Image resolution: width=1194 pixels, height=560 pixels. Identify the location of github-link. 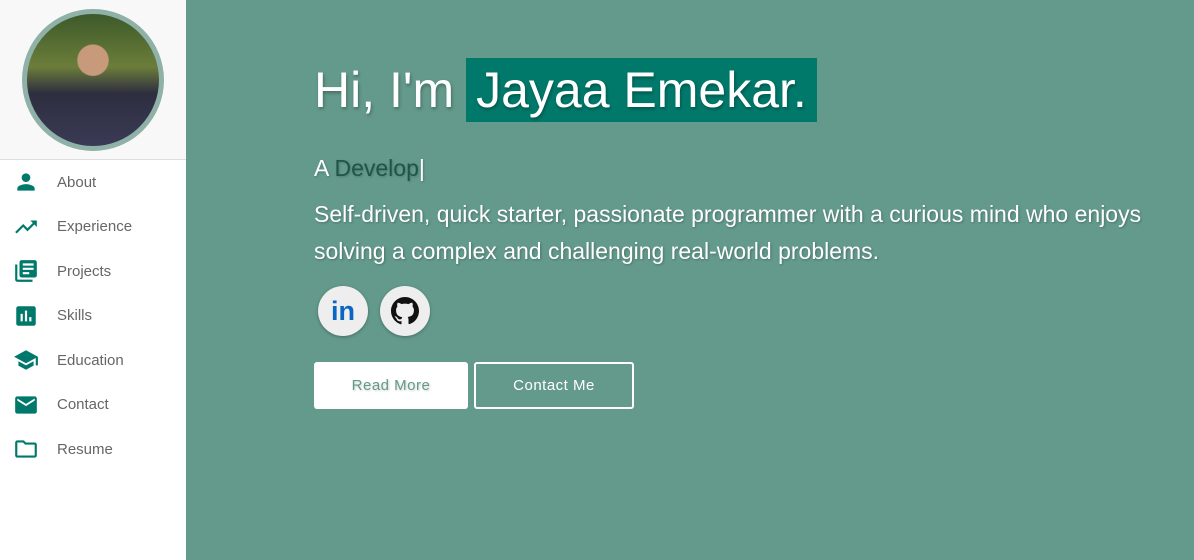
(405, 311).